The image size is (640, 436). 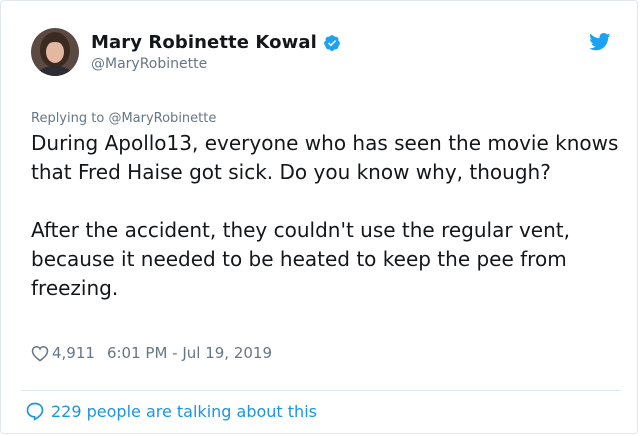 What do you see at coordinates (332, 43) in the screenshot?
I see `verified-badge-icon` at bounding box center [332, 43].